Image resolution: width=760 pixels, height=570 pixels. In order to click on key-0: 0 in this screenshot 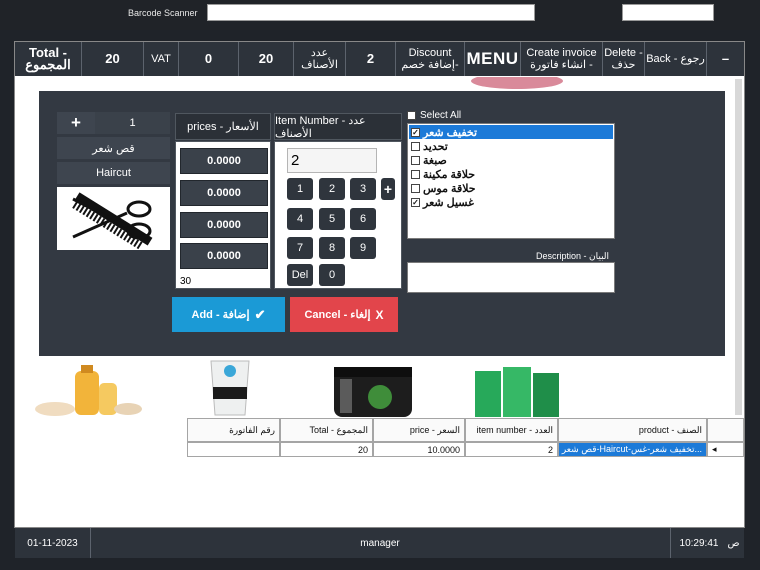, I will do `click(332, 275)`.